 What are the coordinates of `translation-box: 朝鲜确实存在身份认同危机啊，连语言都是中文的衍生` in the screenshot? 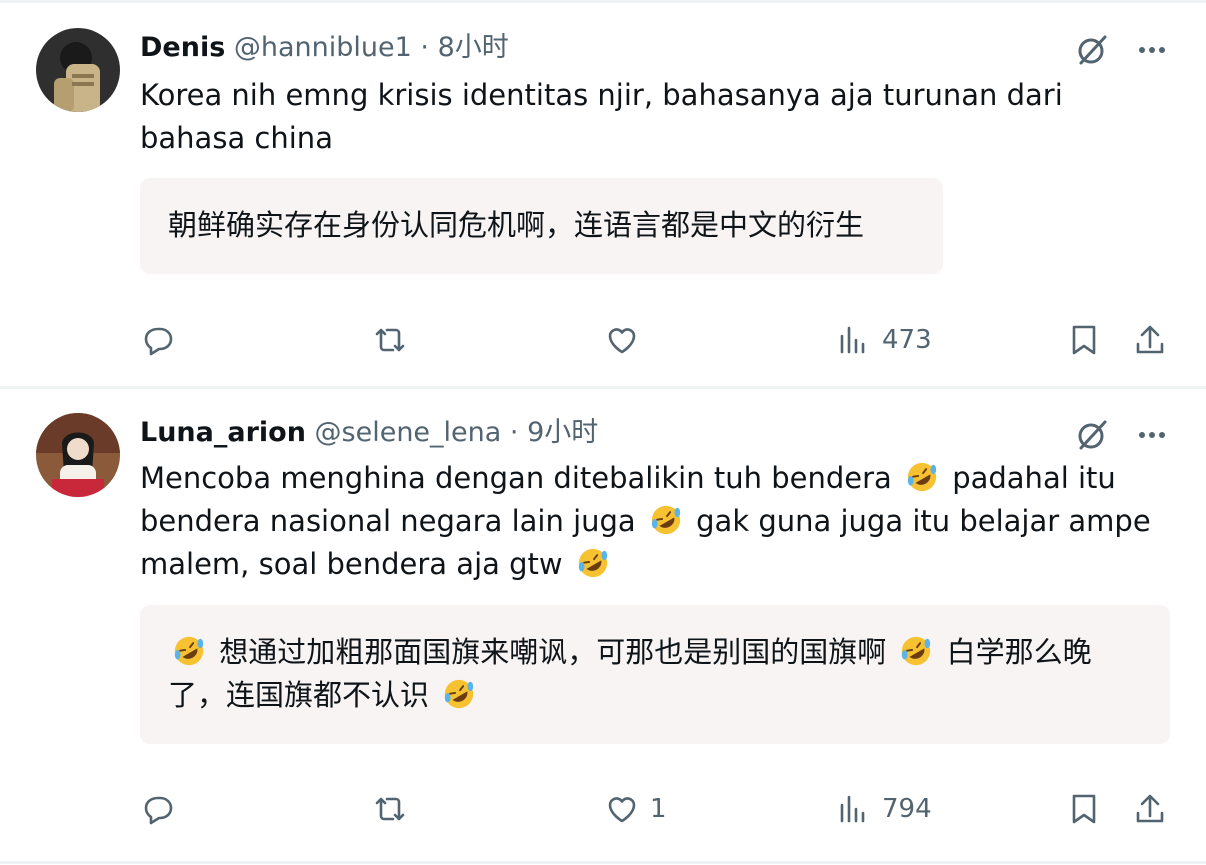 It's located at (541, 226).